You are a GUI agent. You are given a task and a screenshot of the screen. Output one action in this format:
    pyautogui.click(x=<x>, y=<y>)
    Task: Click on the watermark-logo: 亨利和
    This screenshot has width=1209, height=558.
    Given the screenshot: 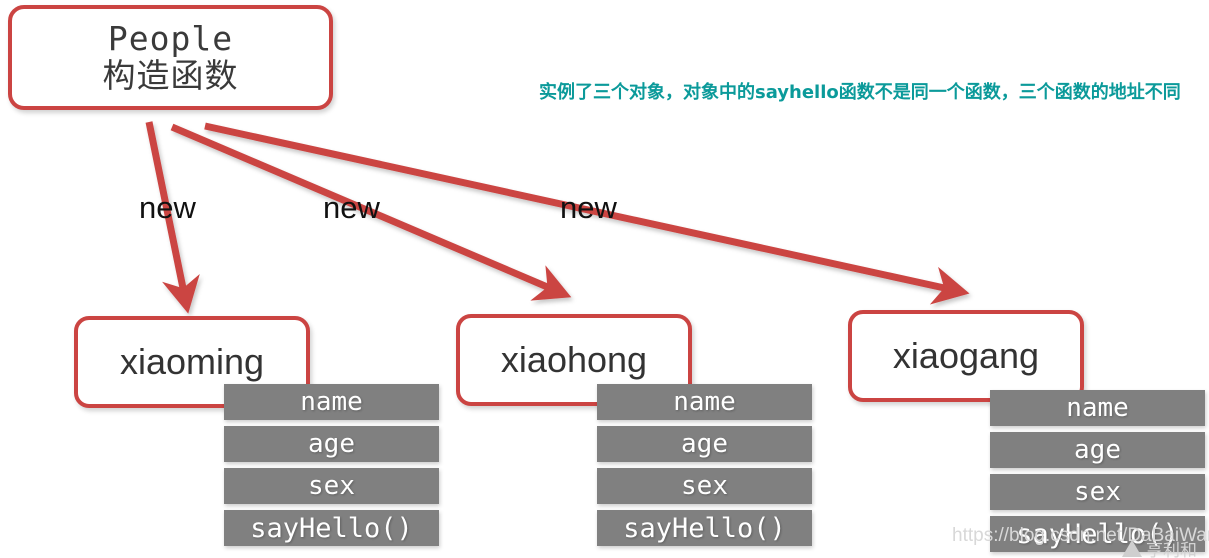 What is the action you would take?
    pyautogui.click(x=1159, y=547)
    